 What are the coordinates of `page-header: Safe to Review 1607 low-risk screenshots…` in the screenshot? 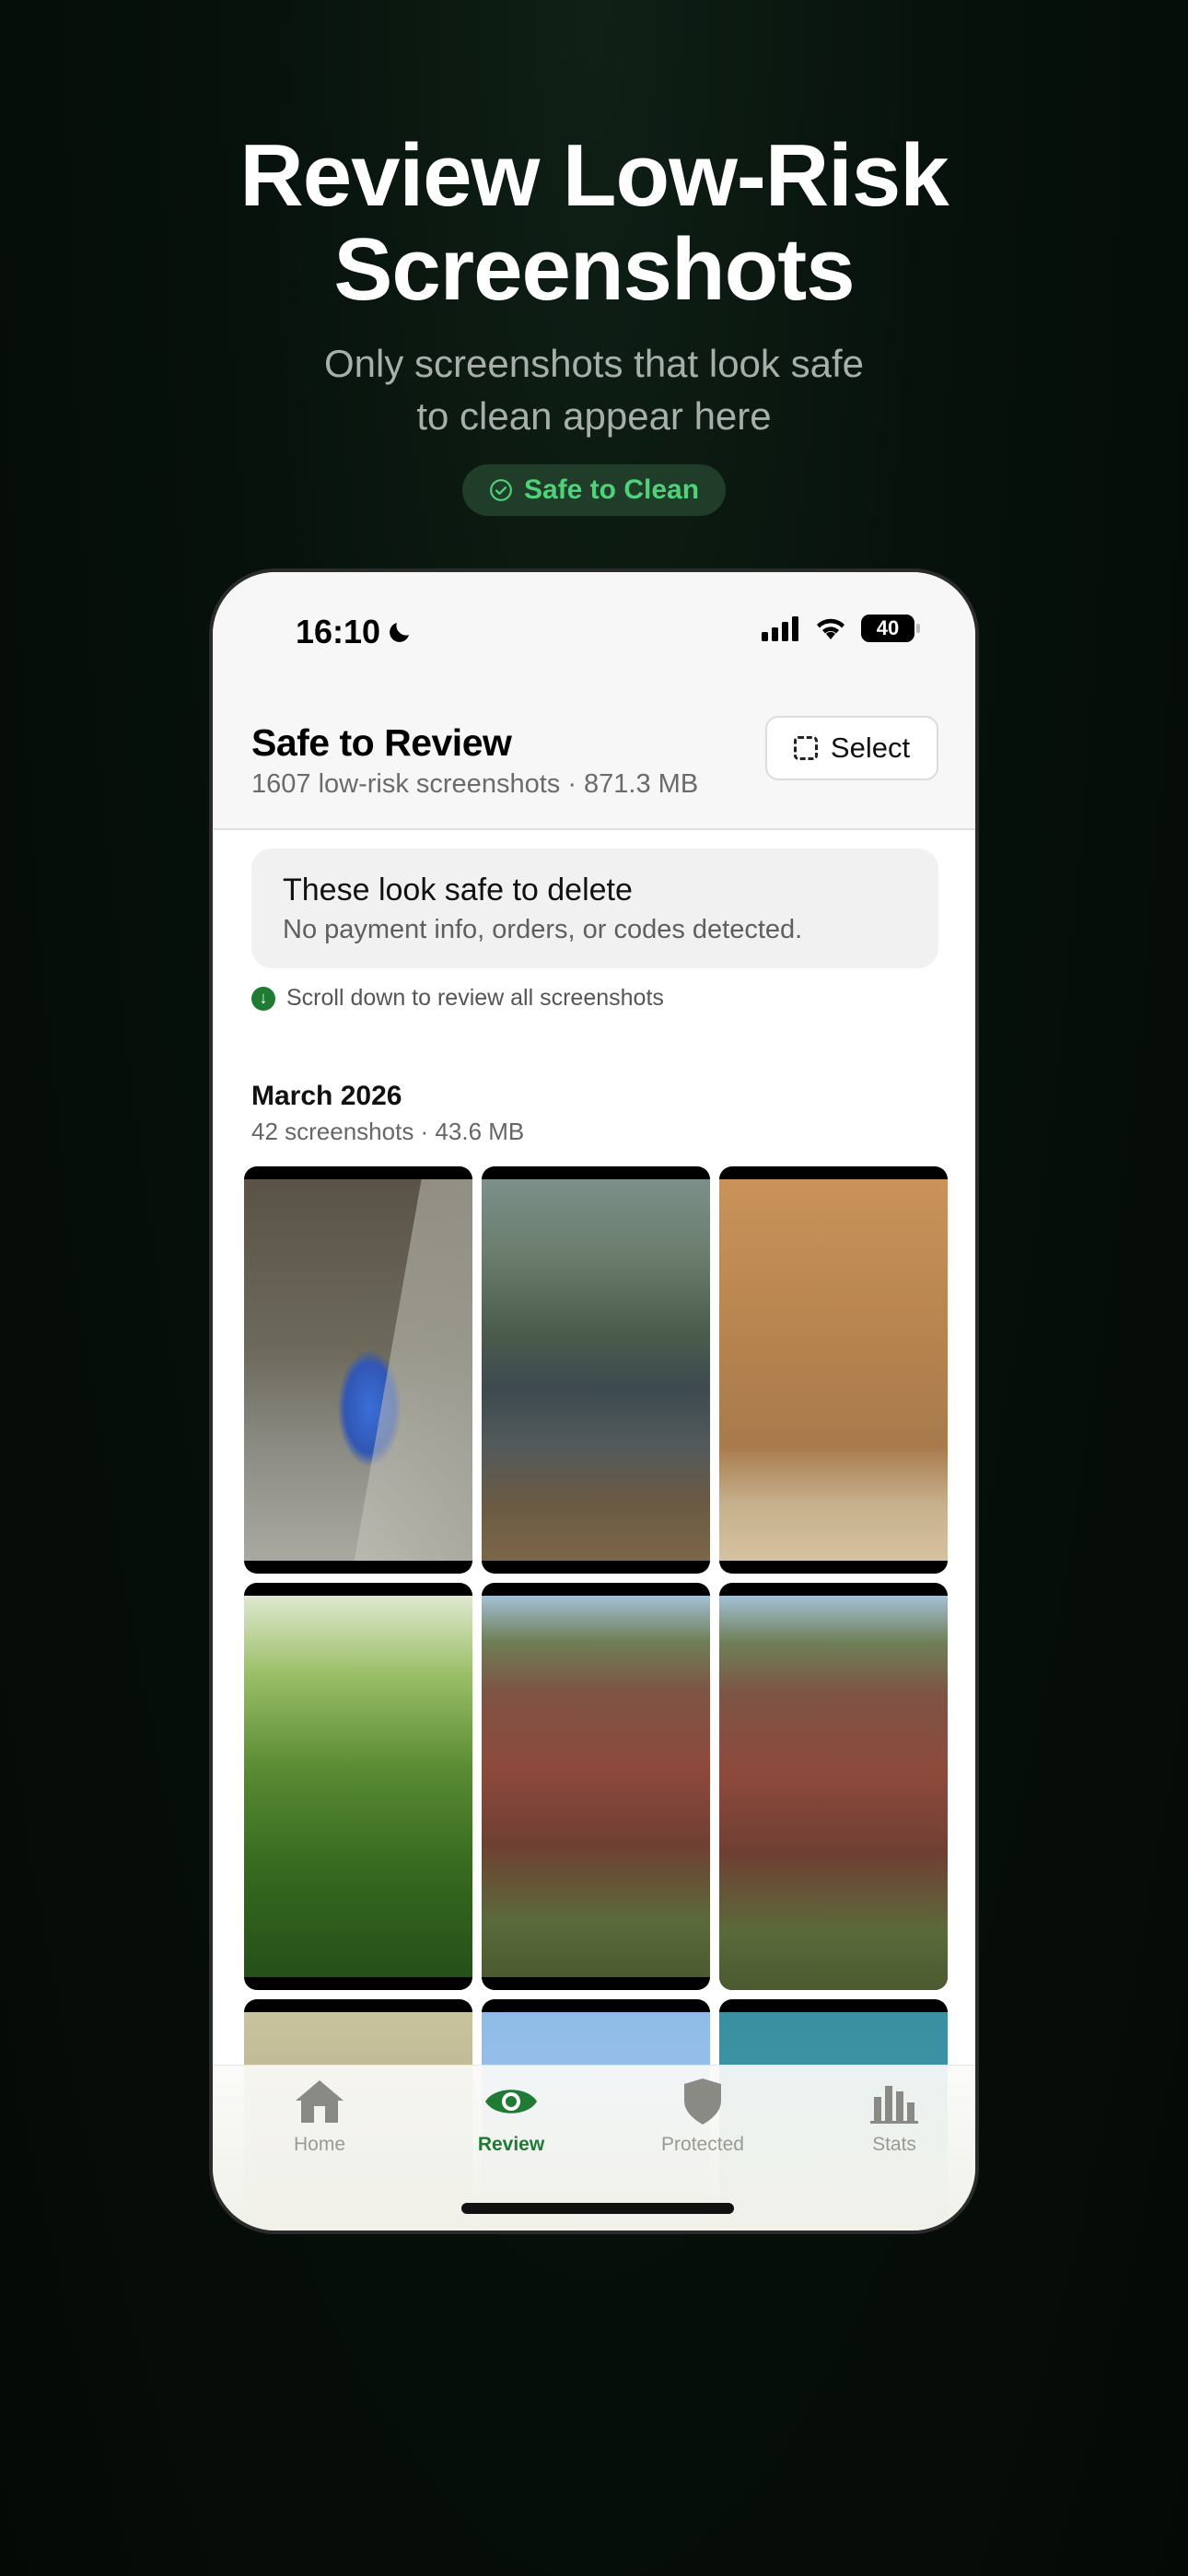 It's located at (594, 761).